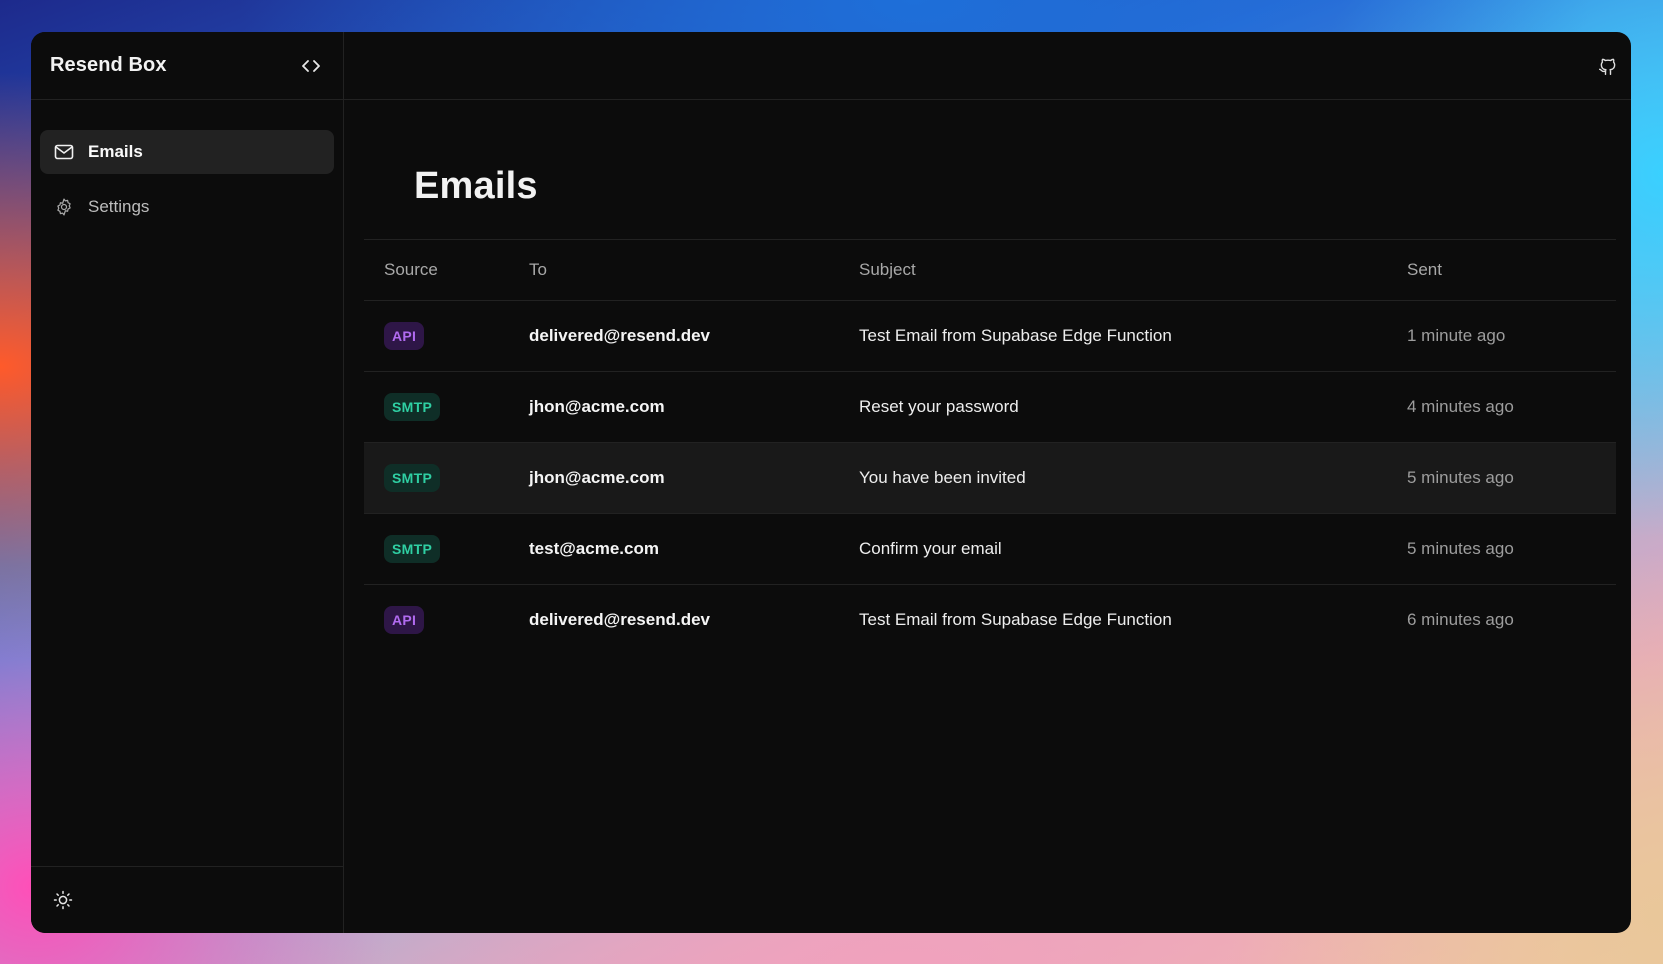  What do you see at coordinates (987, 66) in the screenshot?
I see `topbar` at bounding box center [987, 66].